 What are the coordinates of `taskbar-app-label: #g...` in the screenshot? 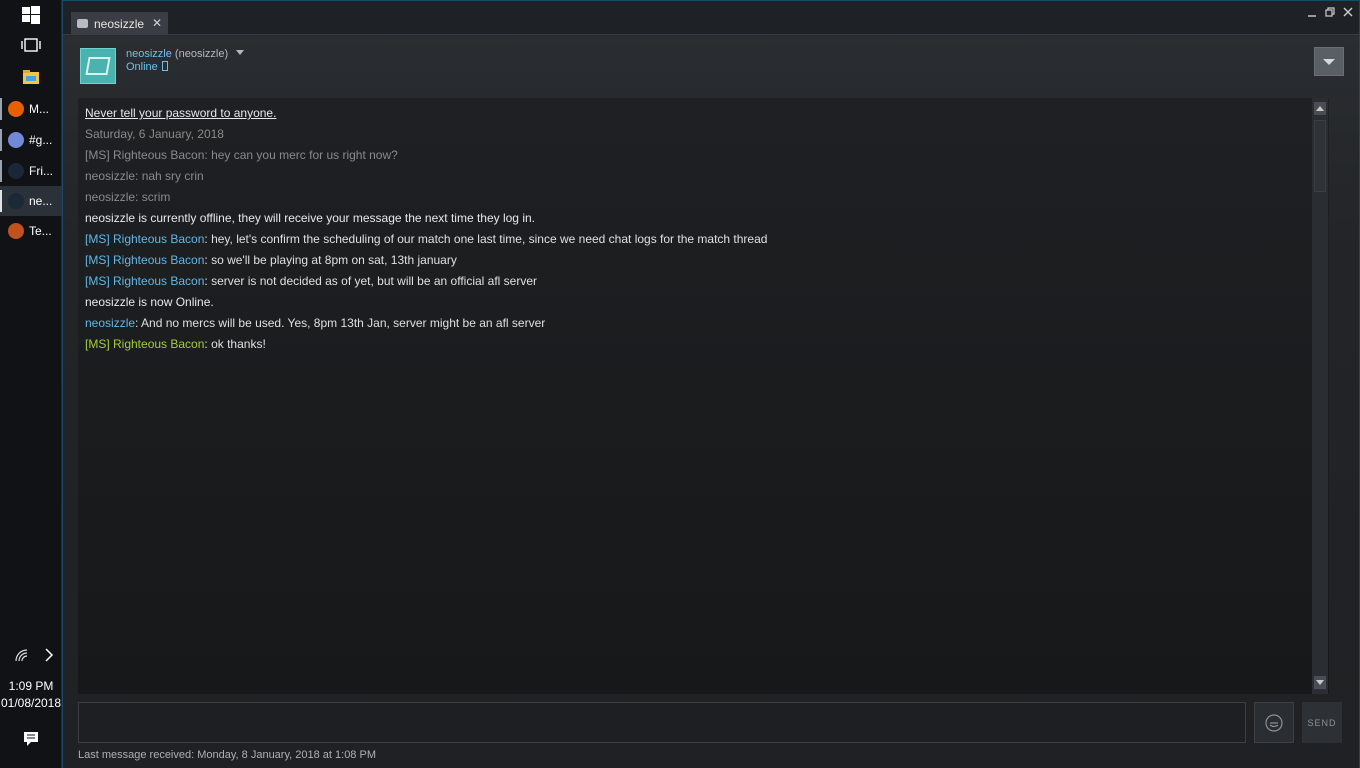 It's located at (41, 140).